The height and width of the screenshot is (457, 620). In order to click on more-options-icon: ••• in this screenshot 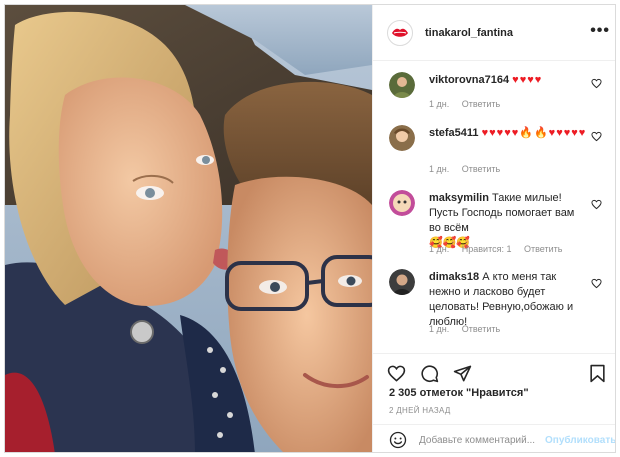, I will do `click(600, 31)`.